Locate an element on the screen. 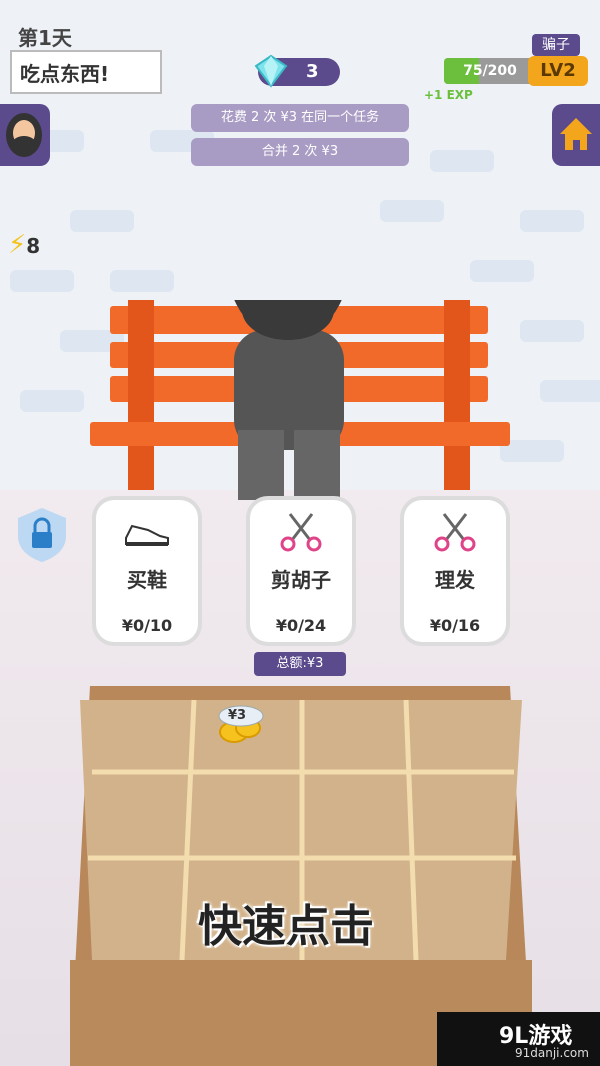 This screenshot has width=600, height=1066. xp-text: 75/200 is located at coordinates (490, 71).